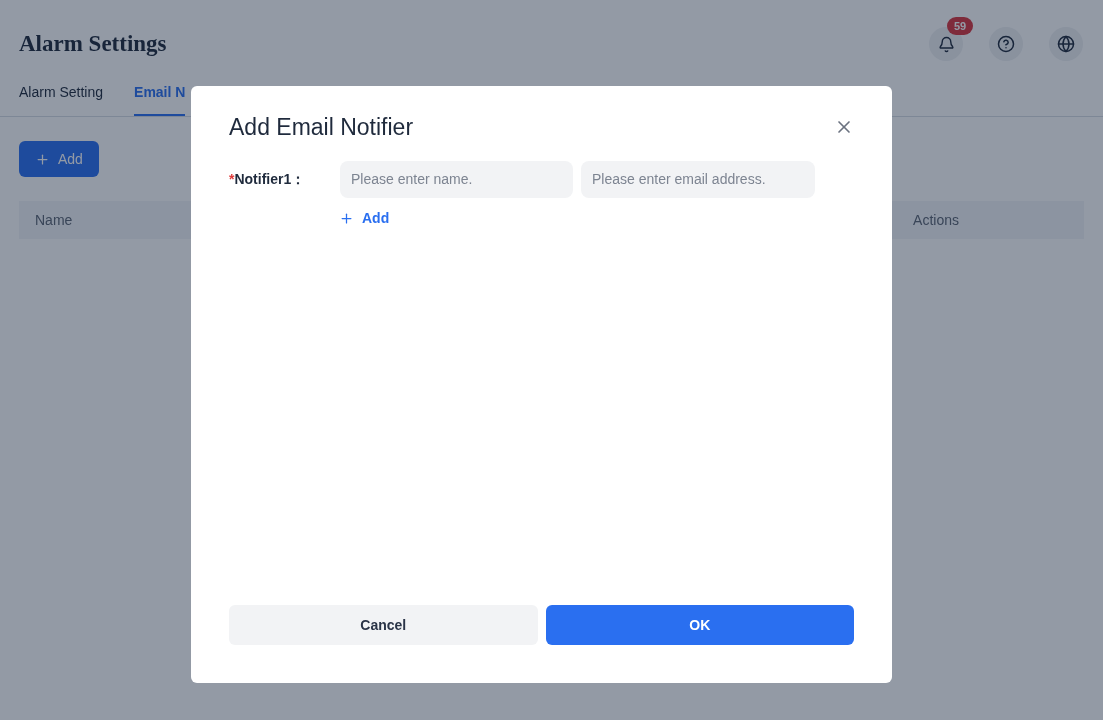 The image size is (1103, 720). What do you see at coordinates (383, 625) in the screenshot?
I see `cancel-button: Cancel` at bounding box center [383, 625].